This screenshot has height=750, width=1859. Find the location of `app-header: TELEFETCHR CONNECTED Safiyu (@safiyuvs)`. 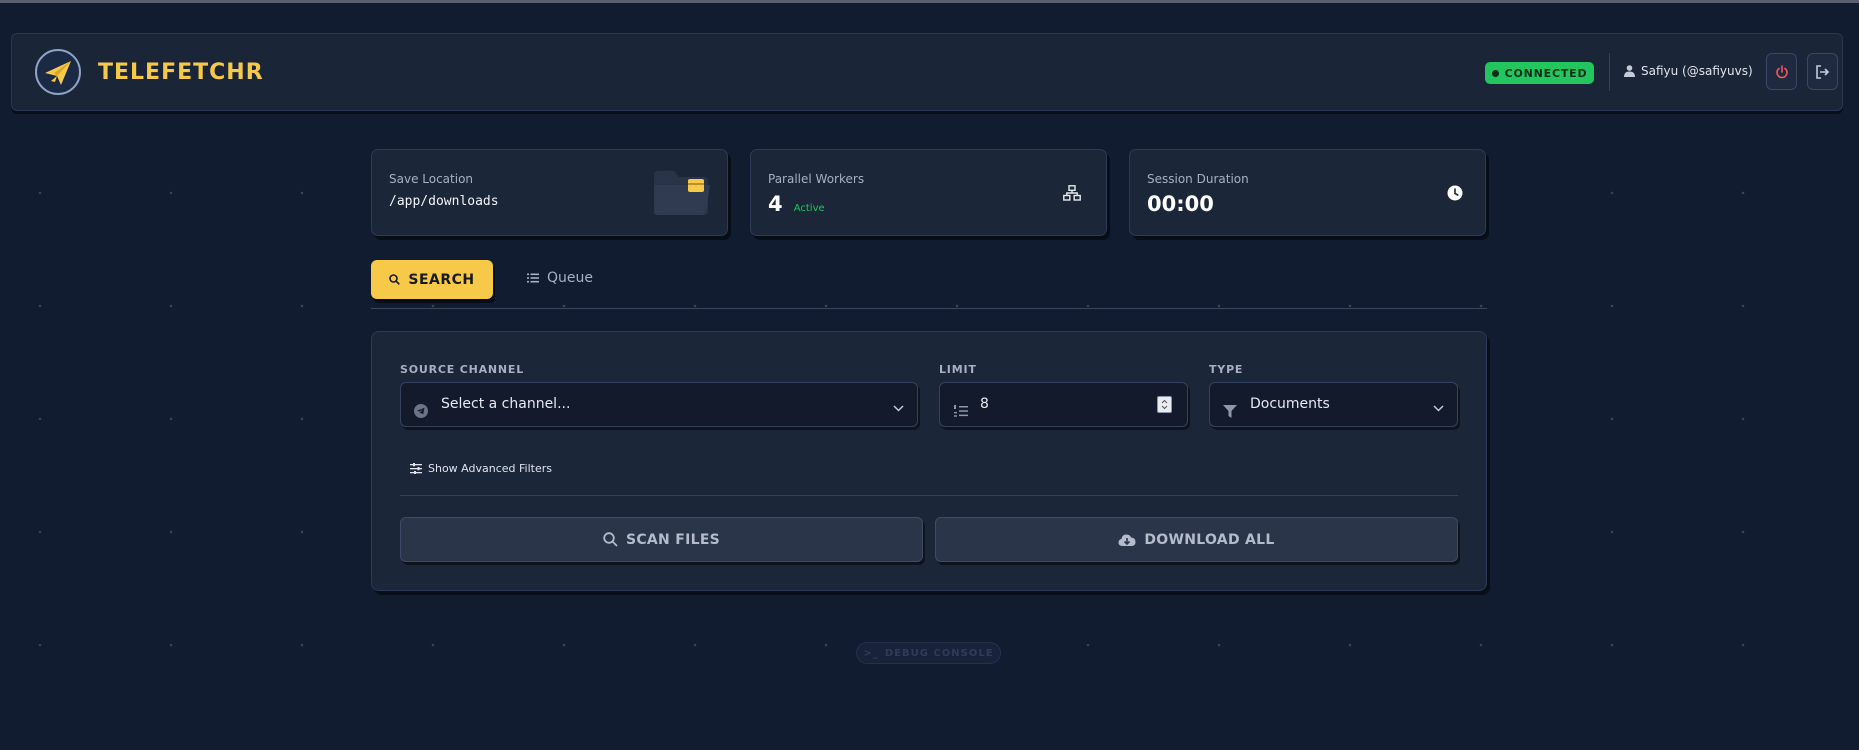

app-header: TELEFETCHR CONNECTED Safiyu (@safiyuvs) is located at coordinates (927, 72).